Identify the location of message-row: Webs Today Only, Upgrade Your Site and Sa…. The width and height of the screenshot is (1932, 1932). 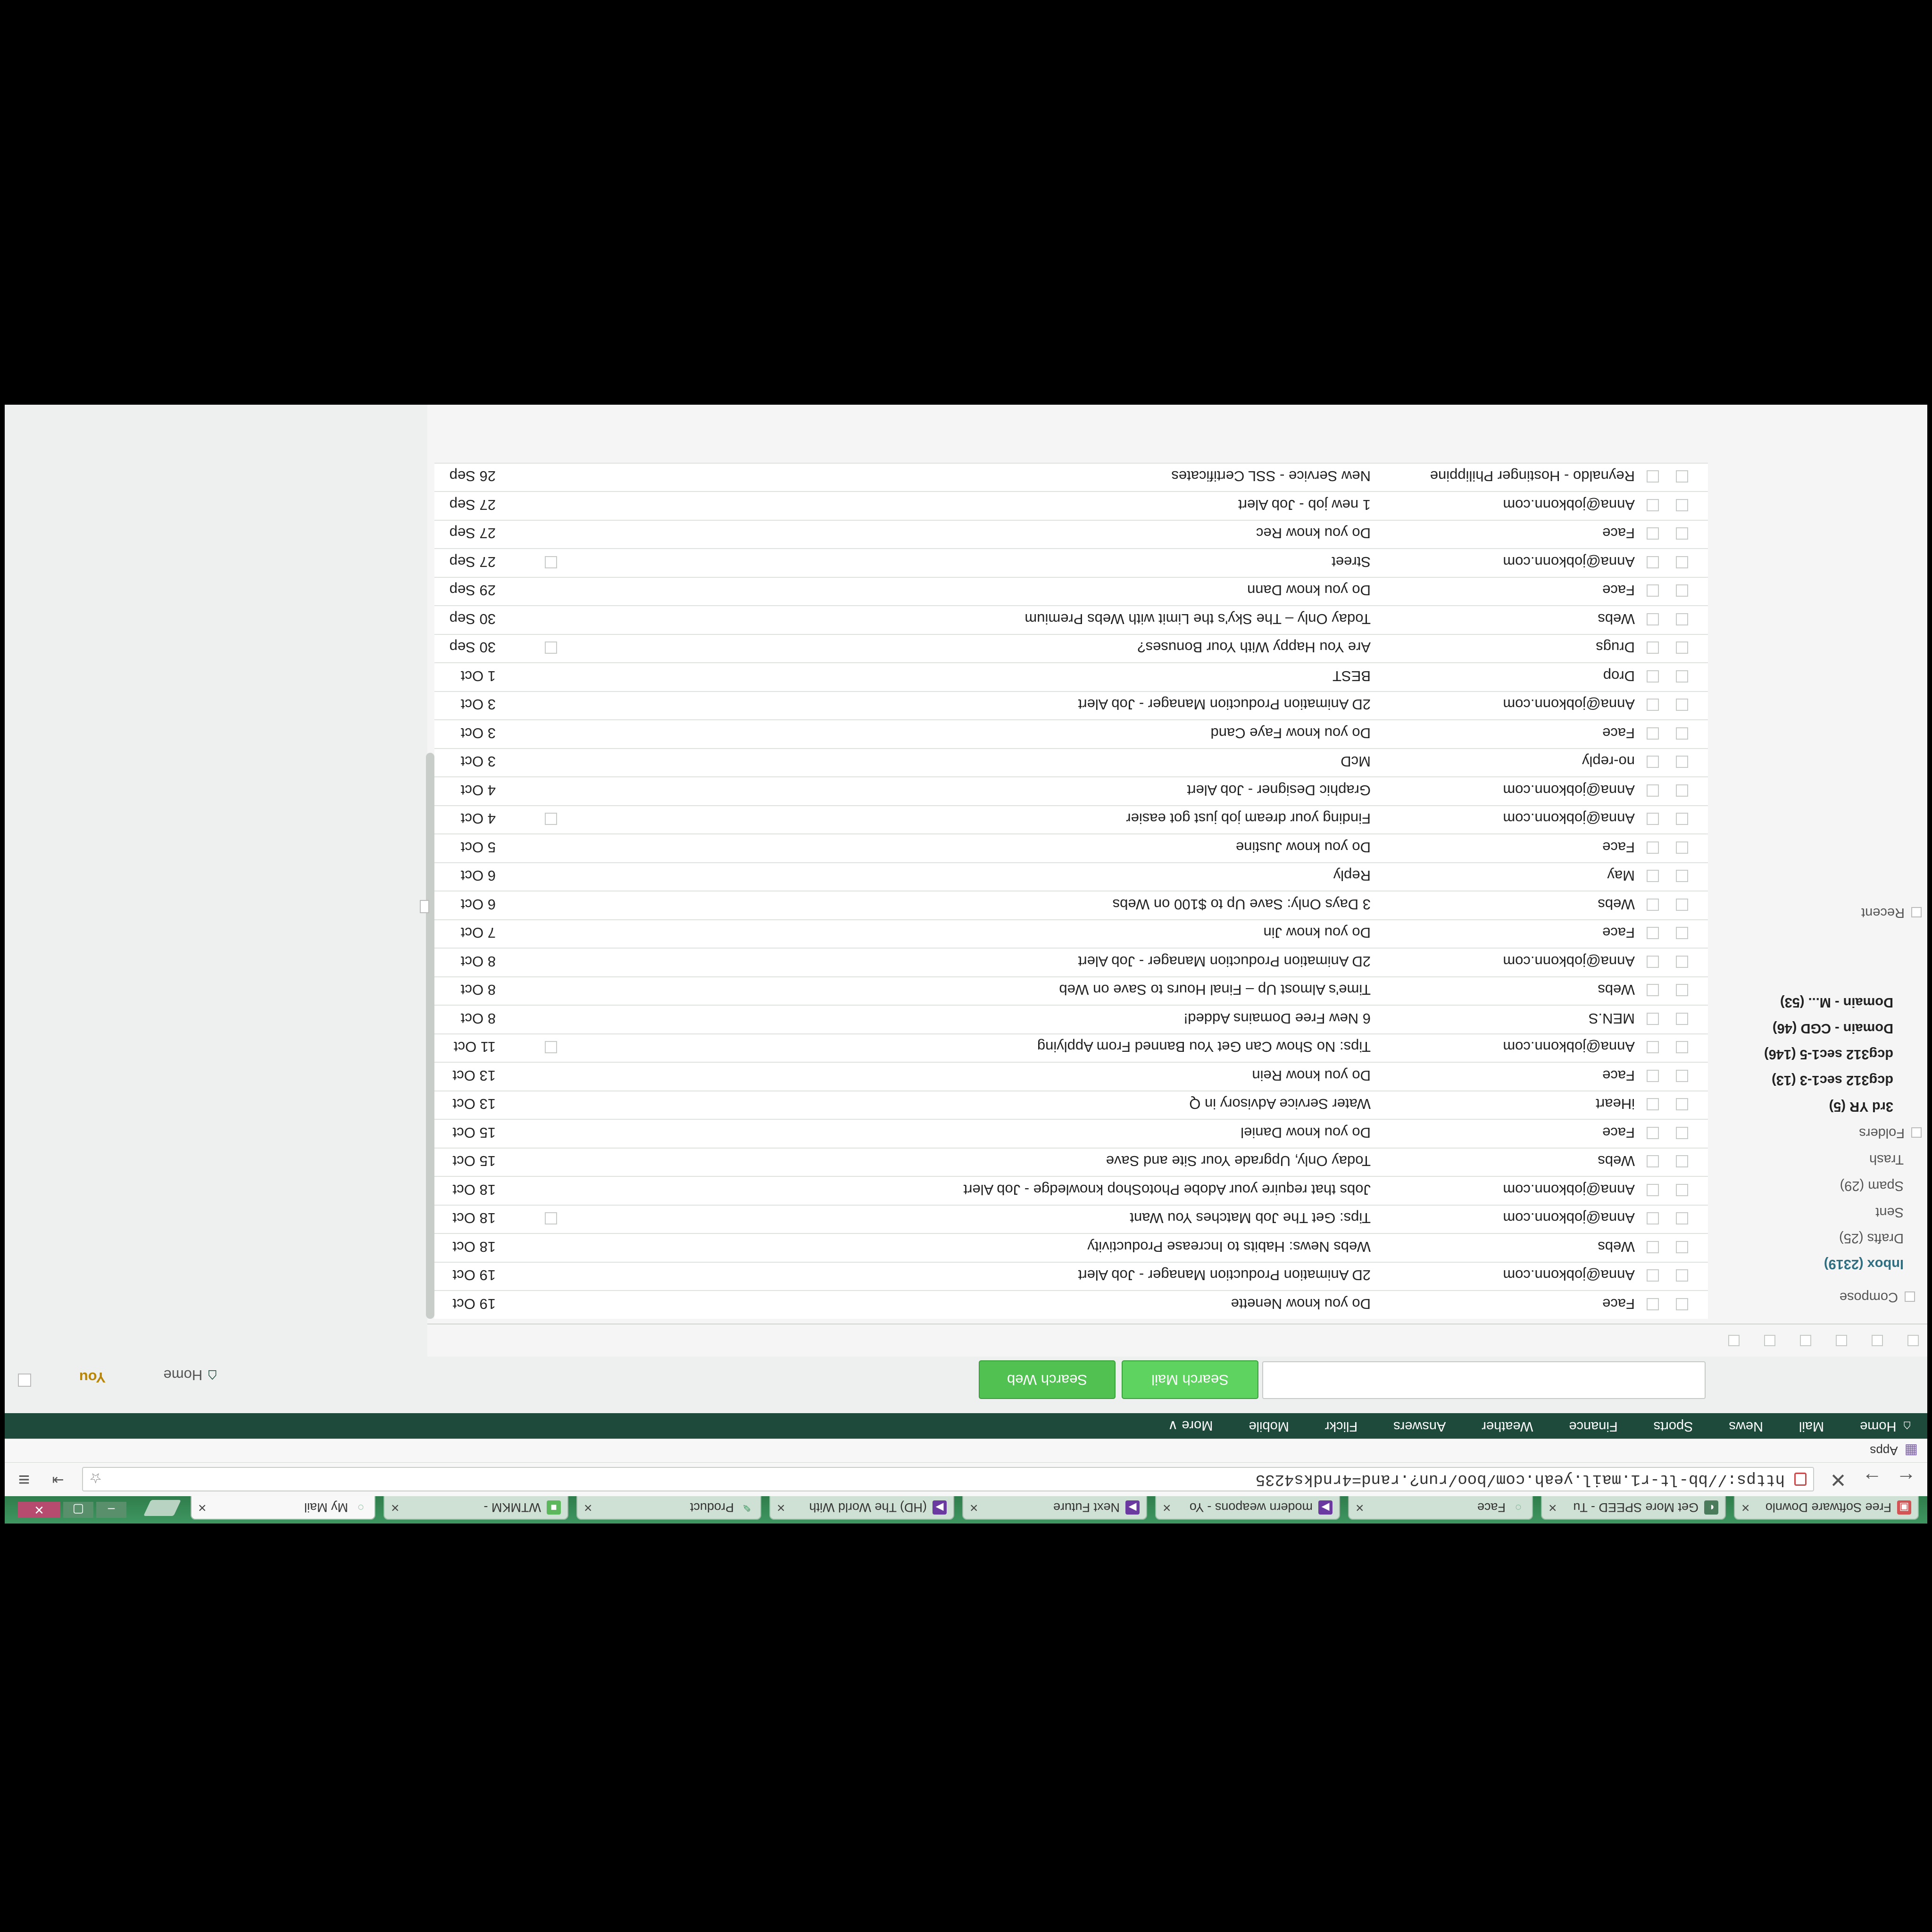
(1071, 1162).